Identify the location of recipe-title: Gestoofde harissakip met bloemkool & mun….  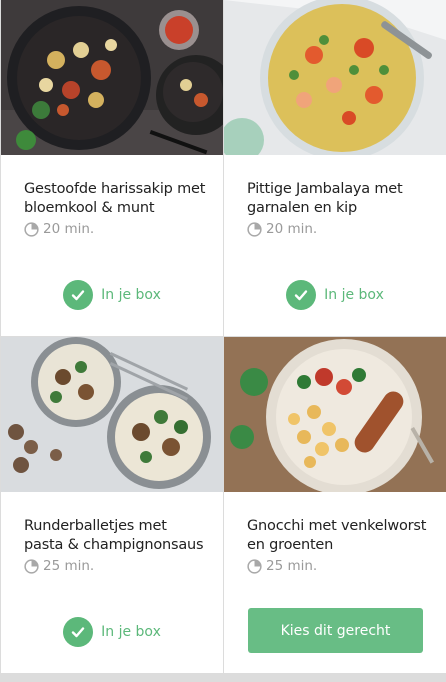
(116, 199).